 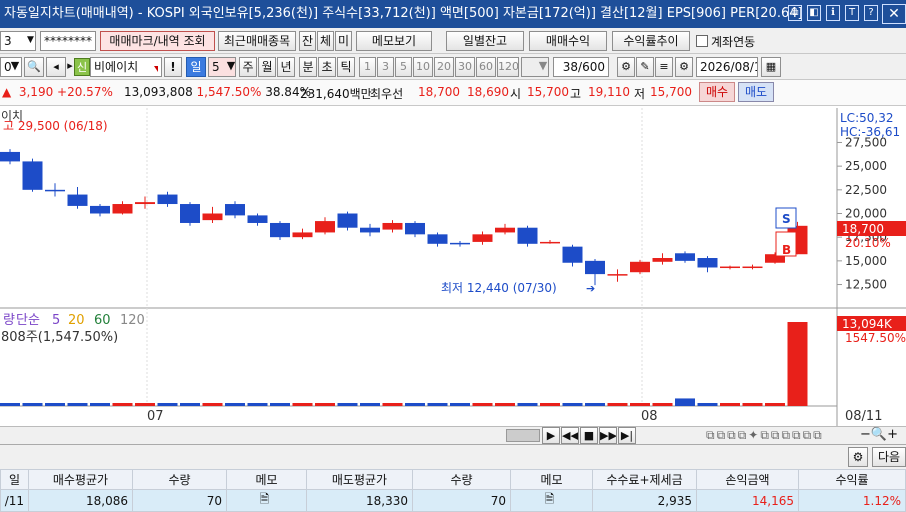 I want to click on tick-20-button: 20, so click(x=444, y=67).